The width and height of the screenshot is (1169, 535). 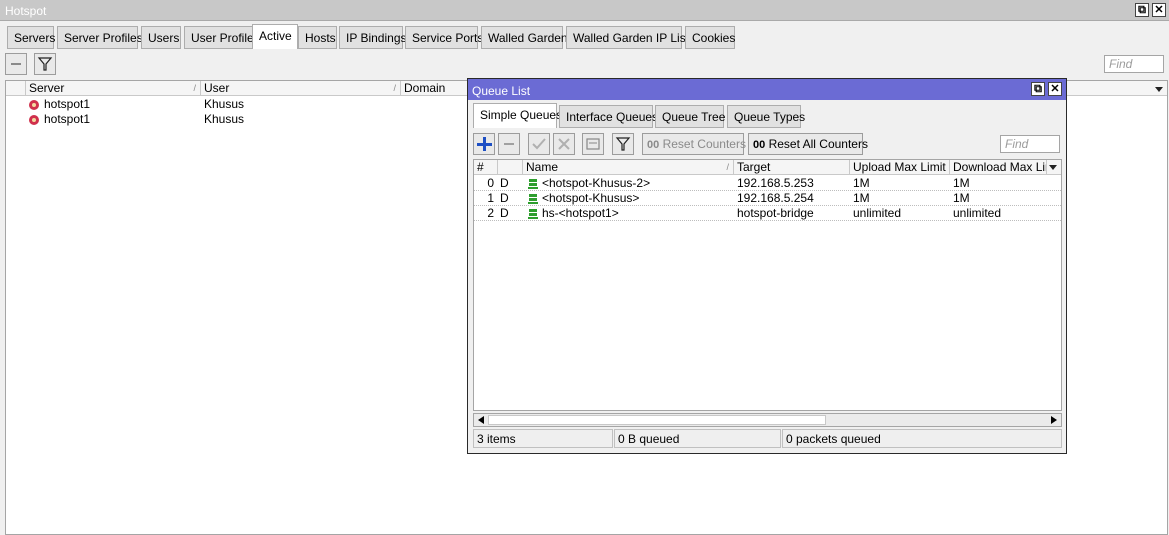 What do you see at coordinates (710, 37) in the screenshot?
I see `tab-cookies: Cookies` at bounding box center [710, 37].